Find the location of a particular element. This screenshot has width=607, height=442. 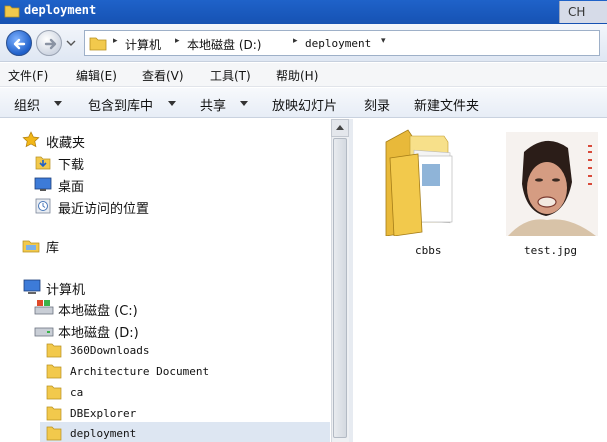

nav-libraries: 库 is located at coordinates (52, 246).